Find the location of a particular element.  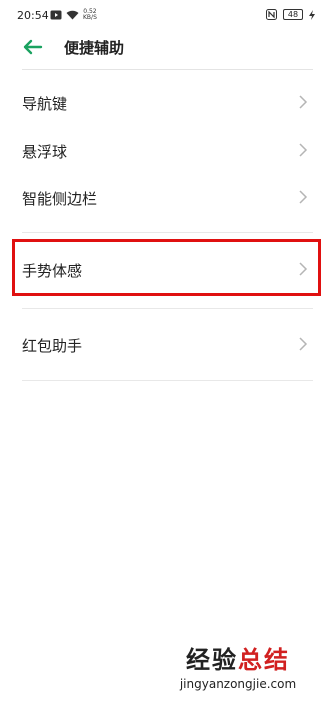

header-divider is located at coordinates (167, 69).